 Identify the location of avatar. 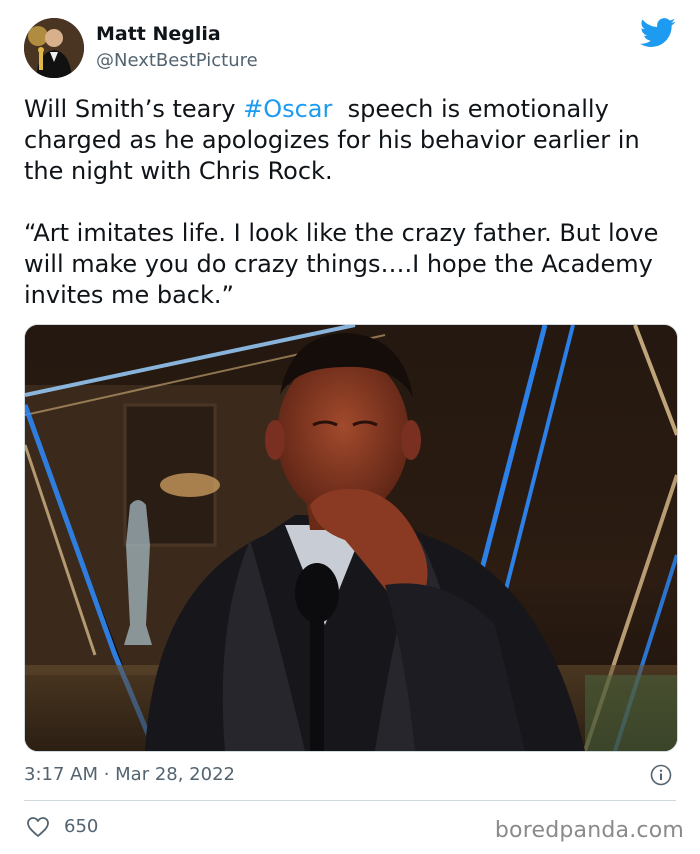
(54, 48).